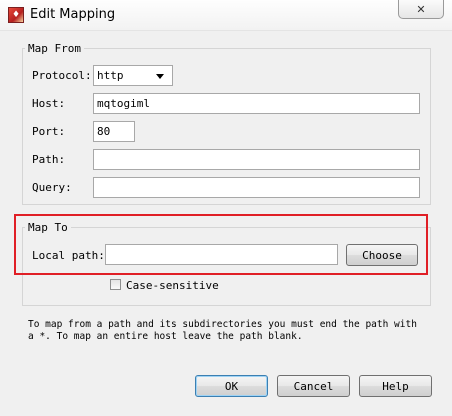 This screenshot has width=452, height=416. I want to click on chevron-down-icon, so click(160, 76).